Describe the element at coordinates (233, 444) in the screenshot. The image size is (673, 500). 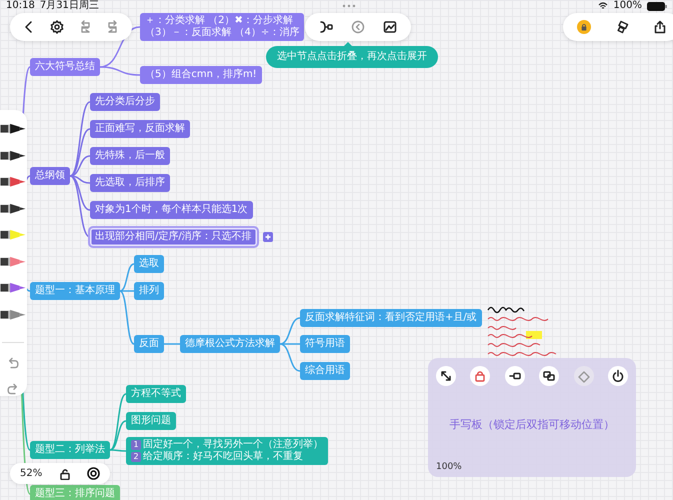
I see `node-text: 固定好一个，寻找另外一个（注意列举）` at that location.